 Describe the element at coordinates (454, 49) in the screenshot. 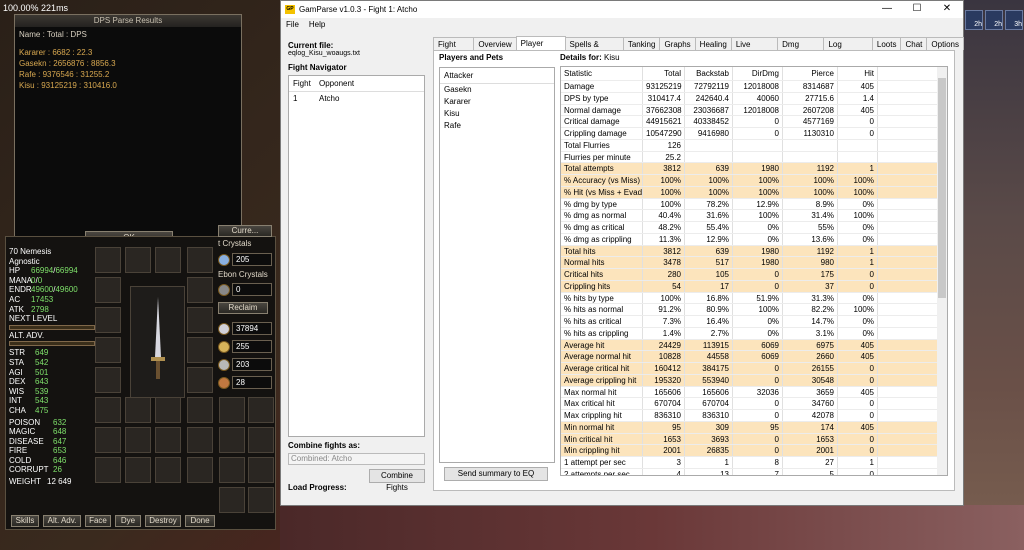

I see `tab-fight-list: Fight List` at that location.